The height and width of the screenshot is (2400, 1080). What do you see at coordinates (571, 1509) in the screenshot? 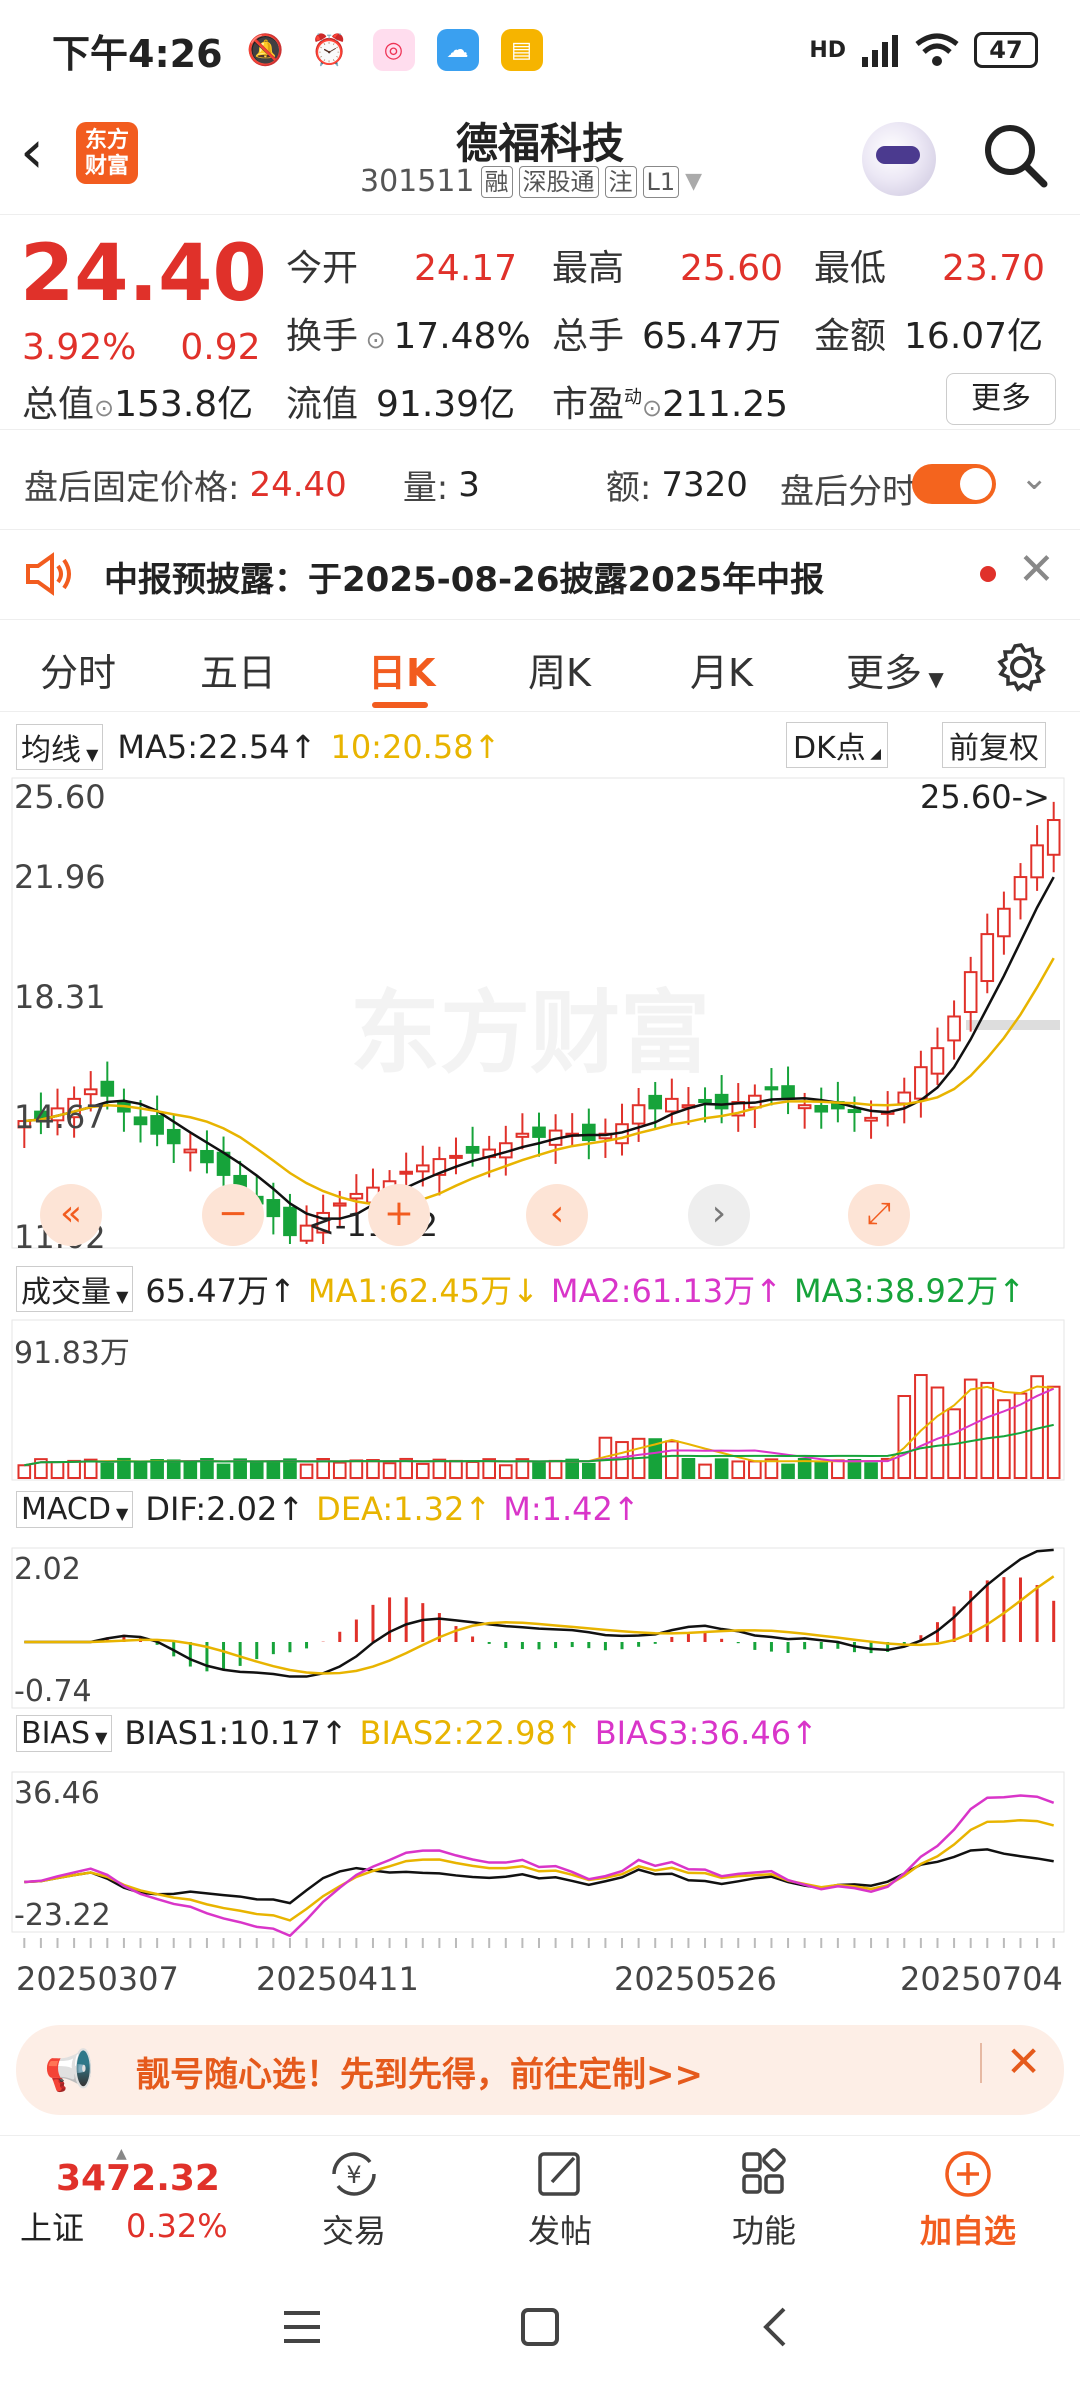
I see `macd-m: M:1.42↑` at bounding box center [571, 1509].